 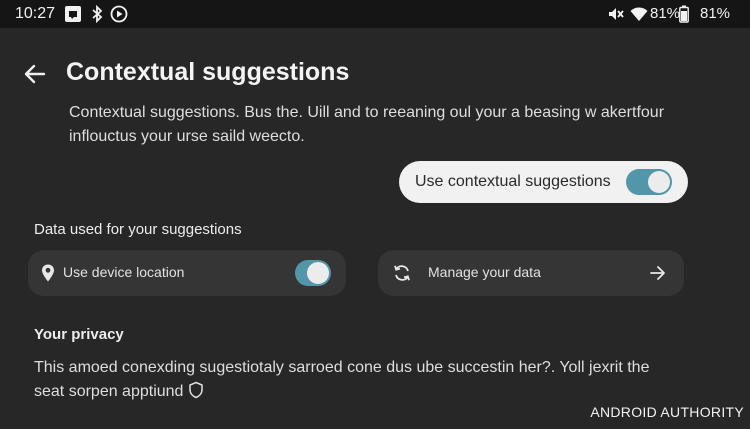 What do you see at coordinates (73, 14) in the screenshot?
I see `notification-icon` at bounding box center [73, 14].